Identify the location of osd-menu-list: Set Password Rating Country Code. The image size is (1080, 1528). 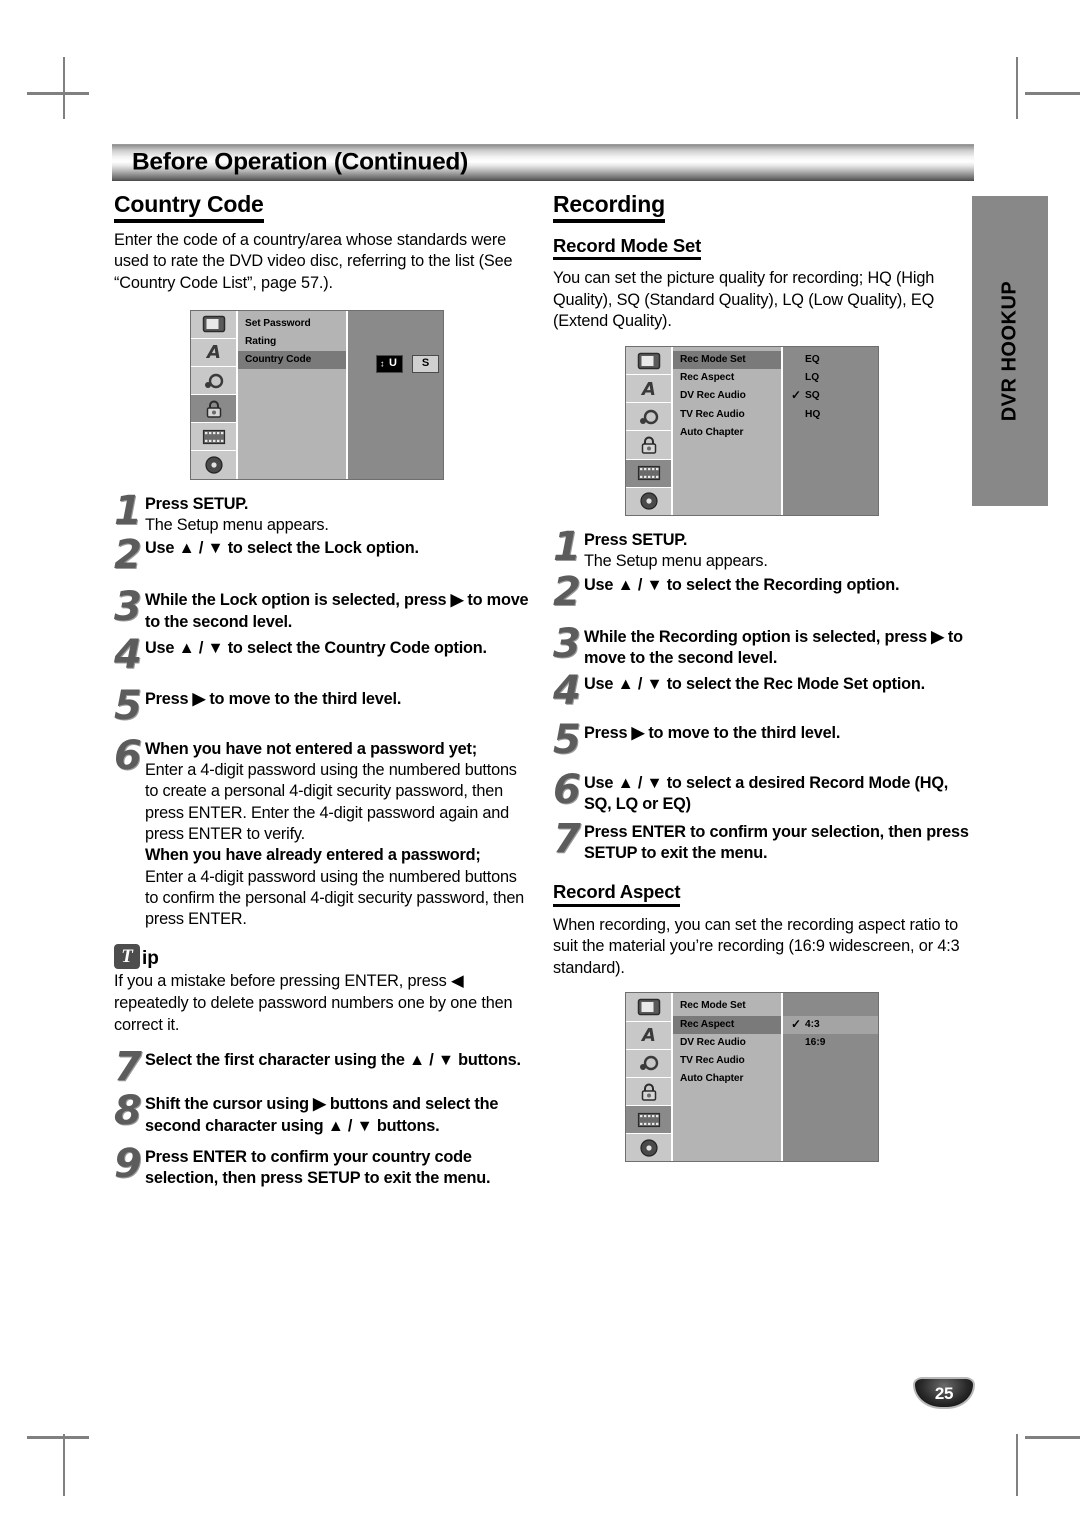
(293, 394).